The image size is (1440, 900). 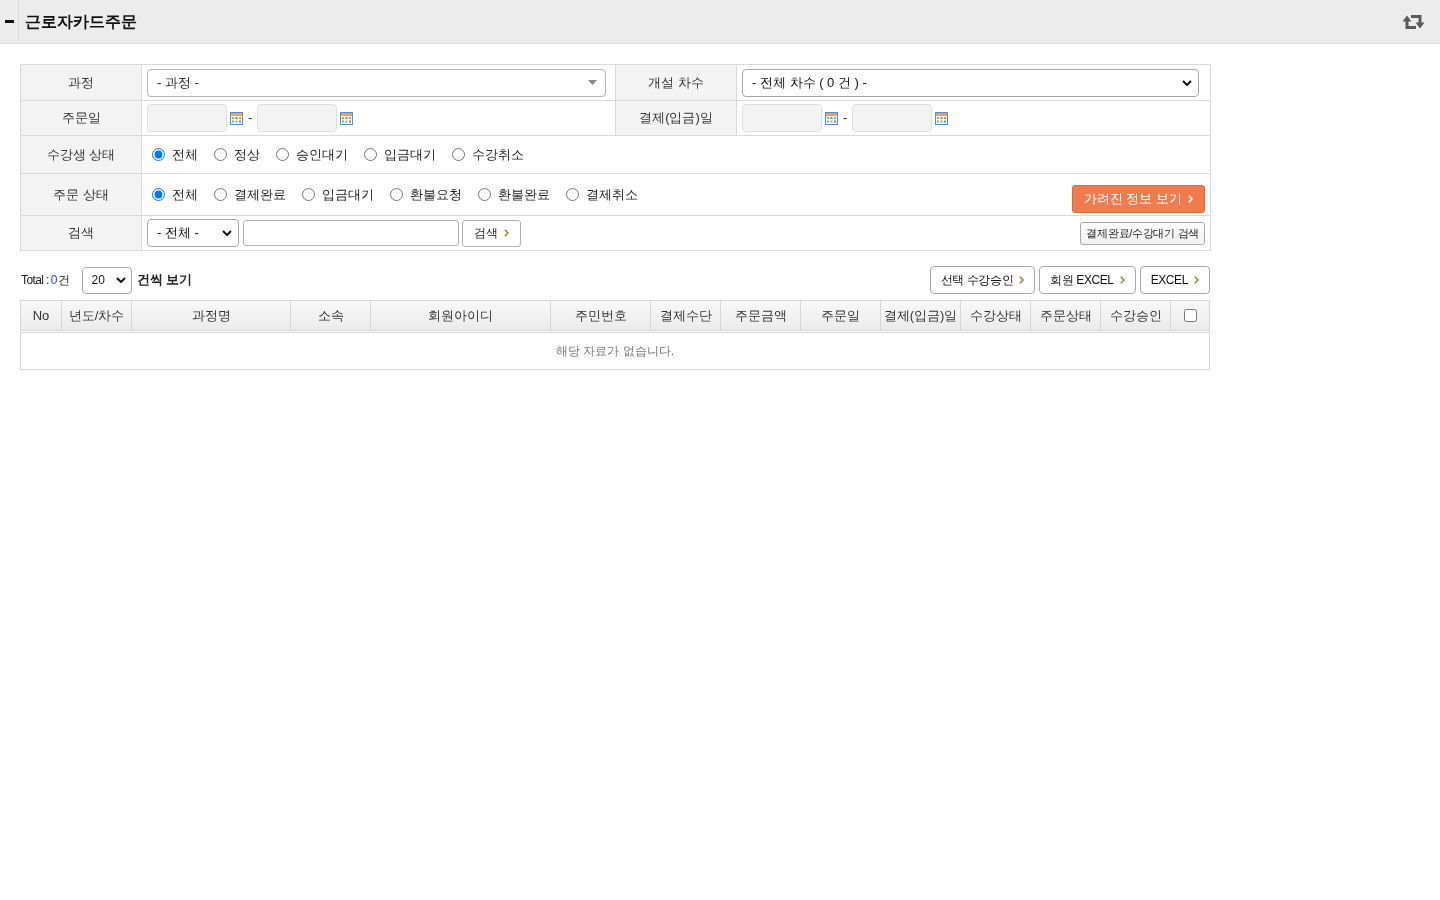 What do you see at coordinates (601, 315) in the screenshot?
I see `column-header: 주민번호` at bounding box center [601, 315].